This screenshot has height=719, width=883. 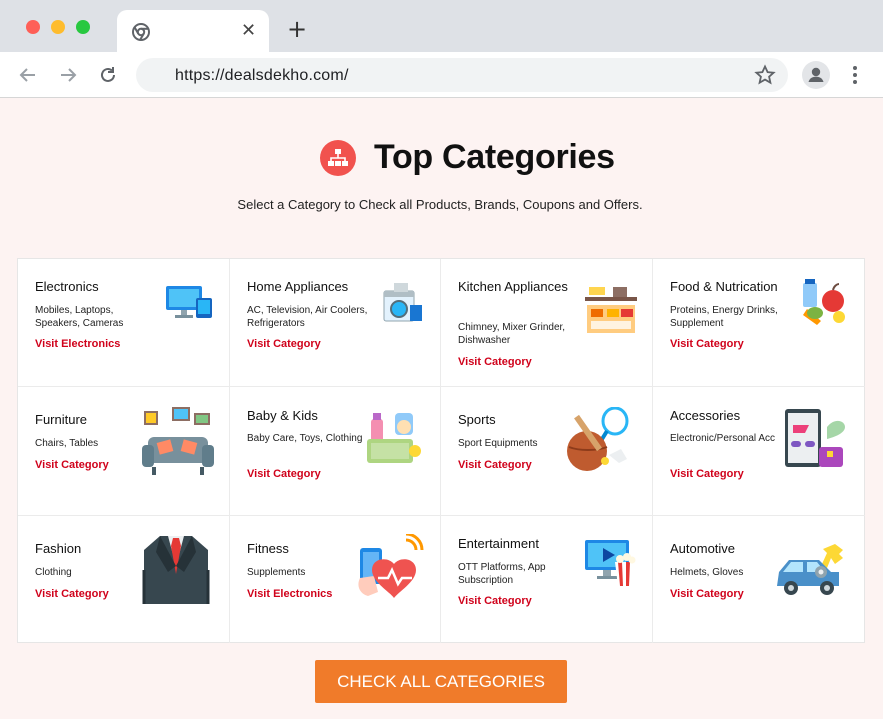 What do you see at coordinates (248, 31) in the screenshot?
I see `tab-close-button: ✕` at bounding box center [248, 31].